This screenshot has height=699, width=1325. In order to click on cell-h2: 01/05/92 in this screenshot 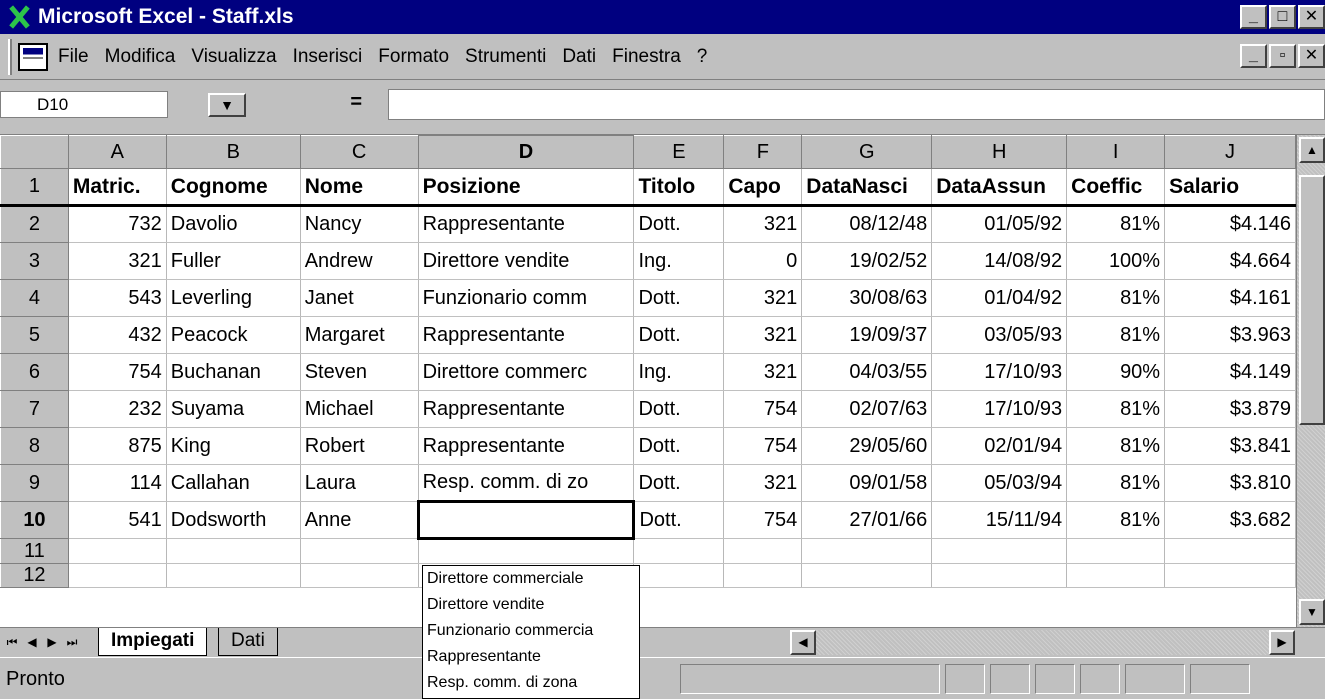, I will do `click(999, 224)`.